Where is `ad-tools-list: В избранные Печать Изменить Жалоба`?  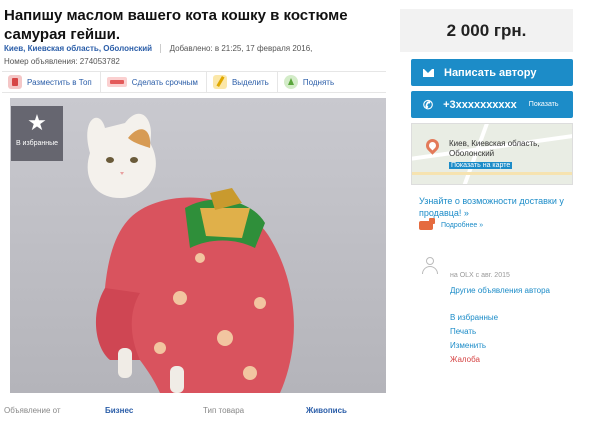
ad-tools-list: В избранные Печать Изменить Жалоба is located at coordinates (474, 339).